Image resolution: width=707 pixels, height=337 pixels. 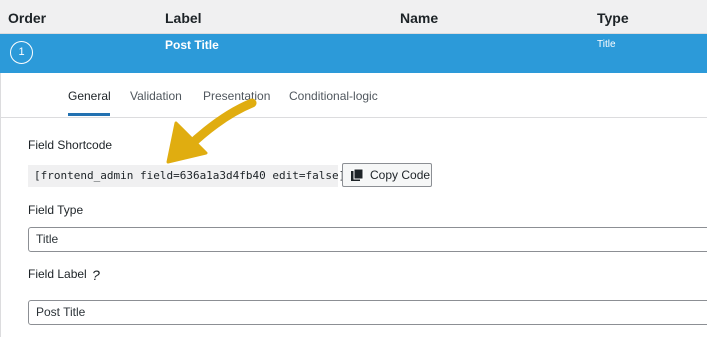 I want to click on copy-code-button: Copy Code, so click(x=387, y=175).